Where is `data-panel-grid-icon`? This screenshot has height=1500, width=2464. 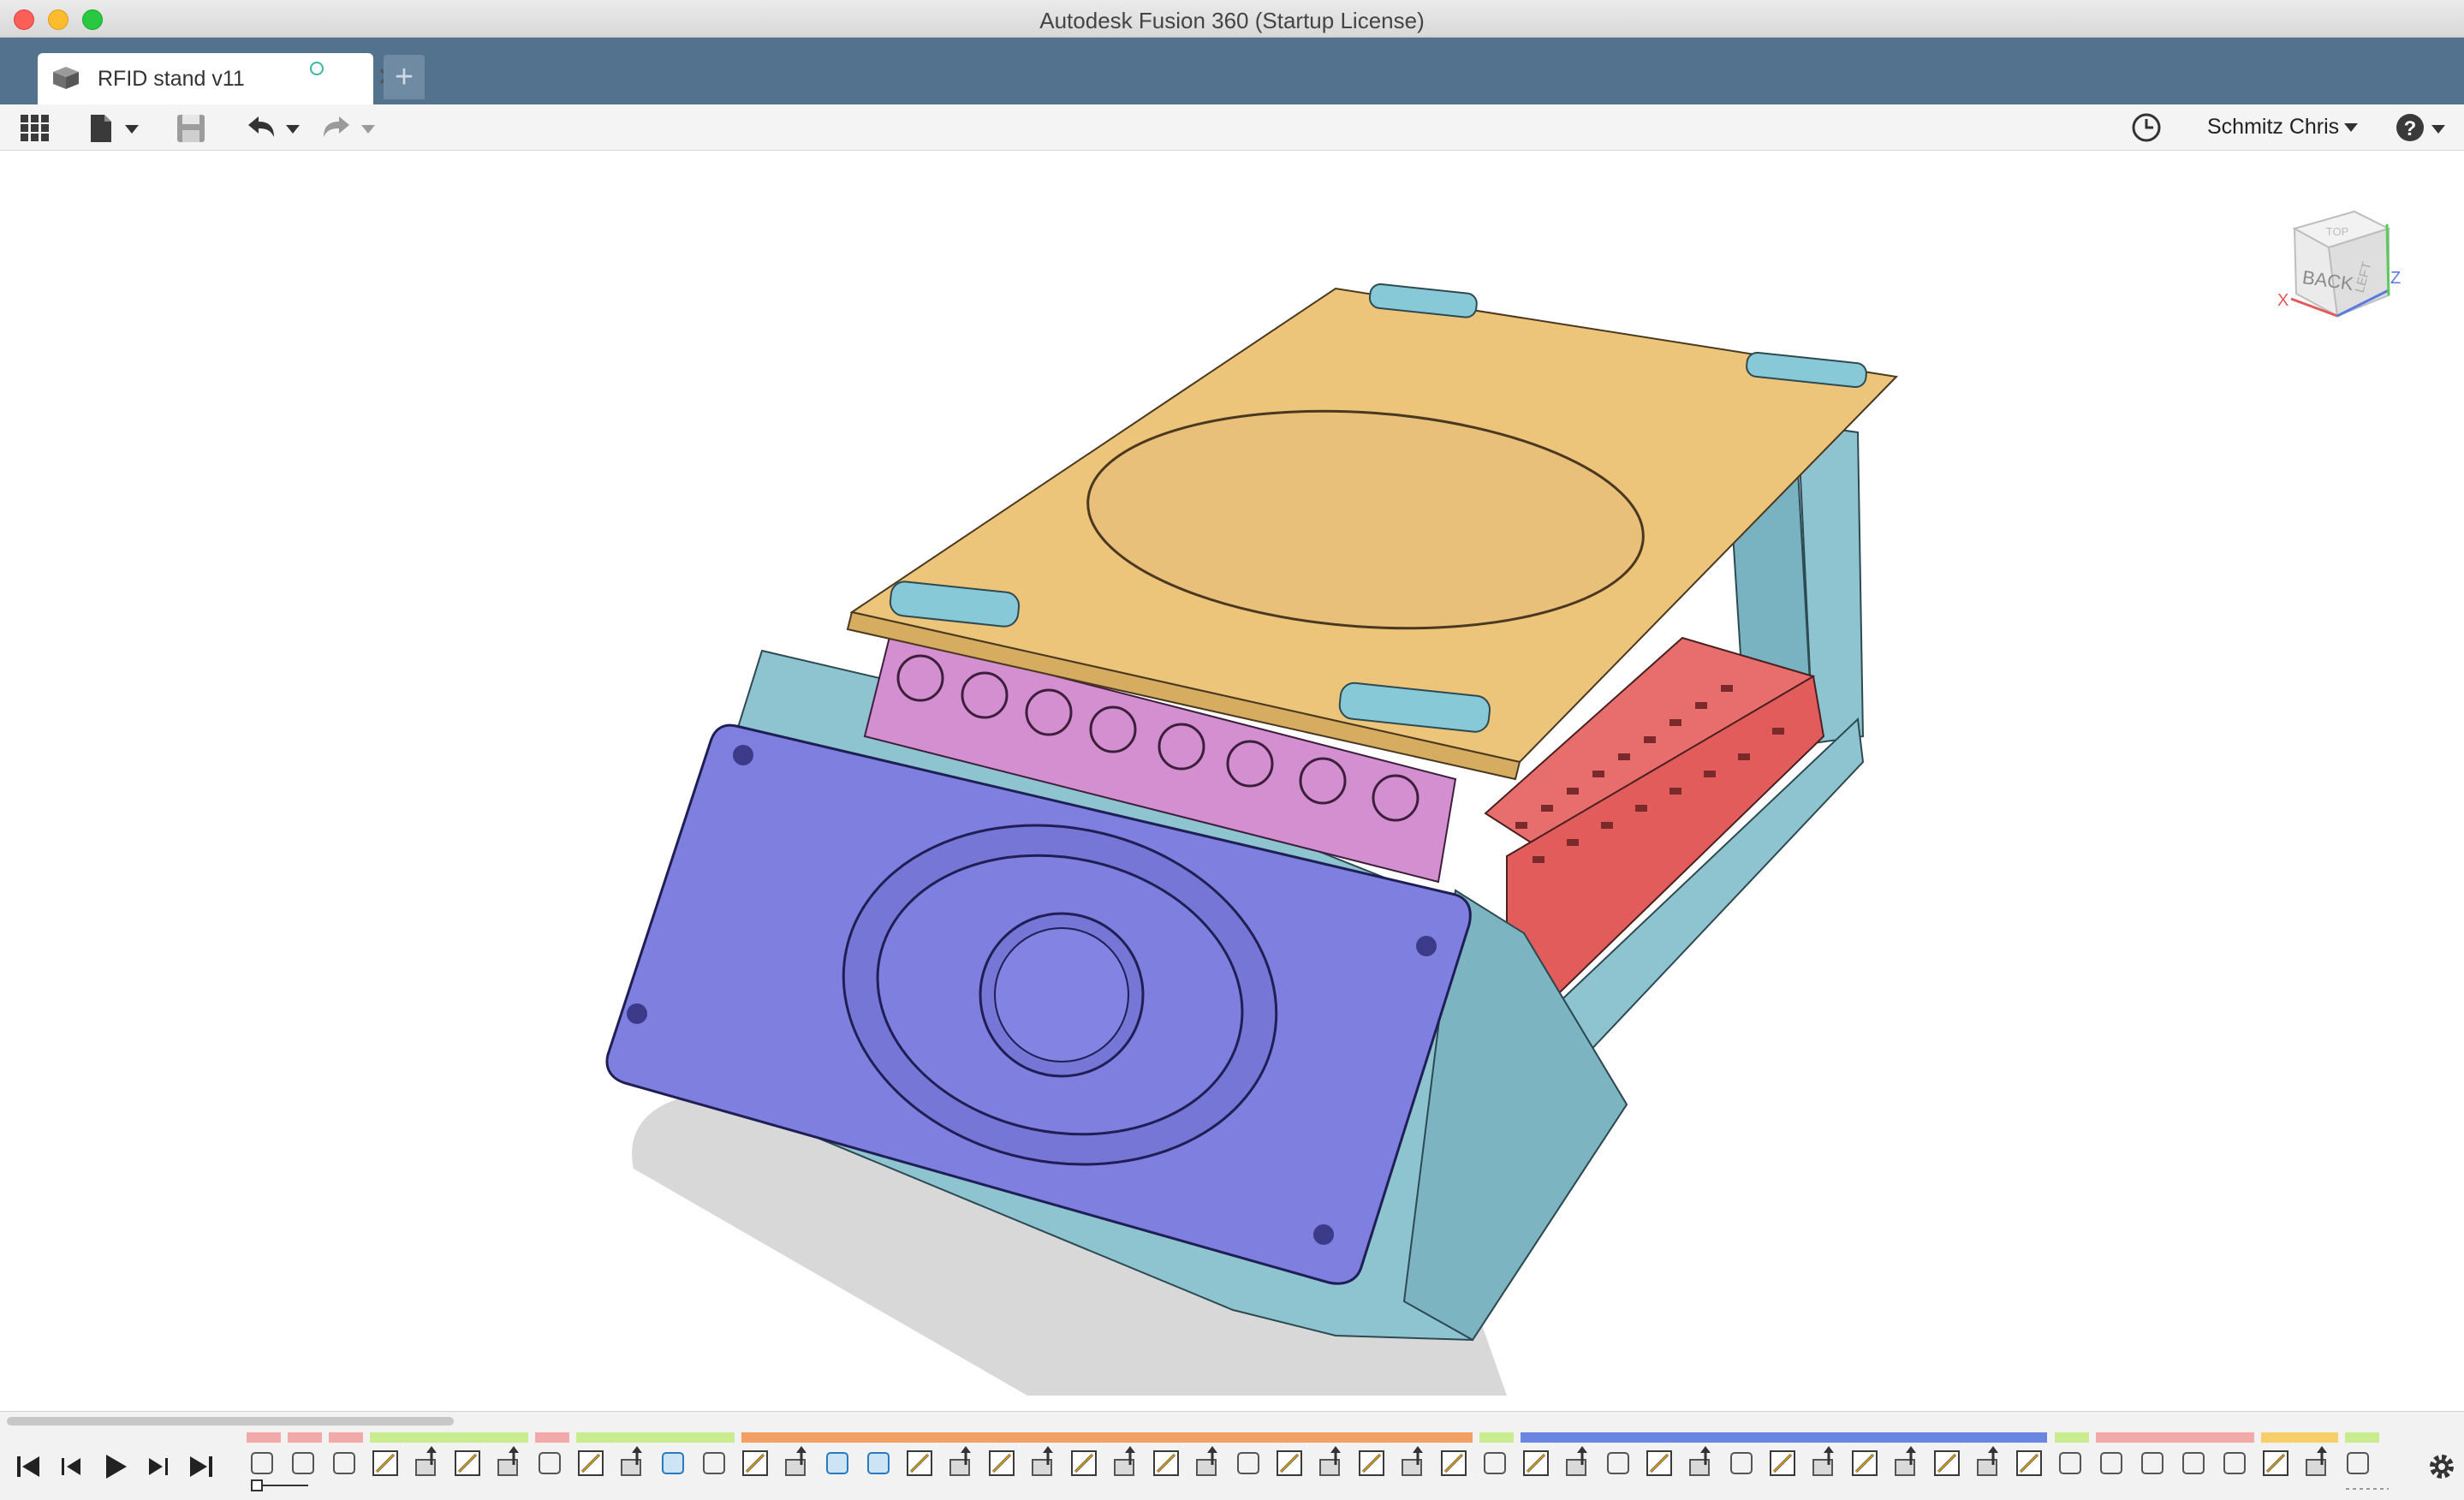
data-panel-grid-icon is located at coordinates (35, 127).